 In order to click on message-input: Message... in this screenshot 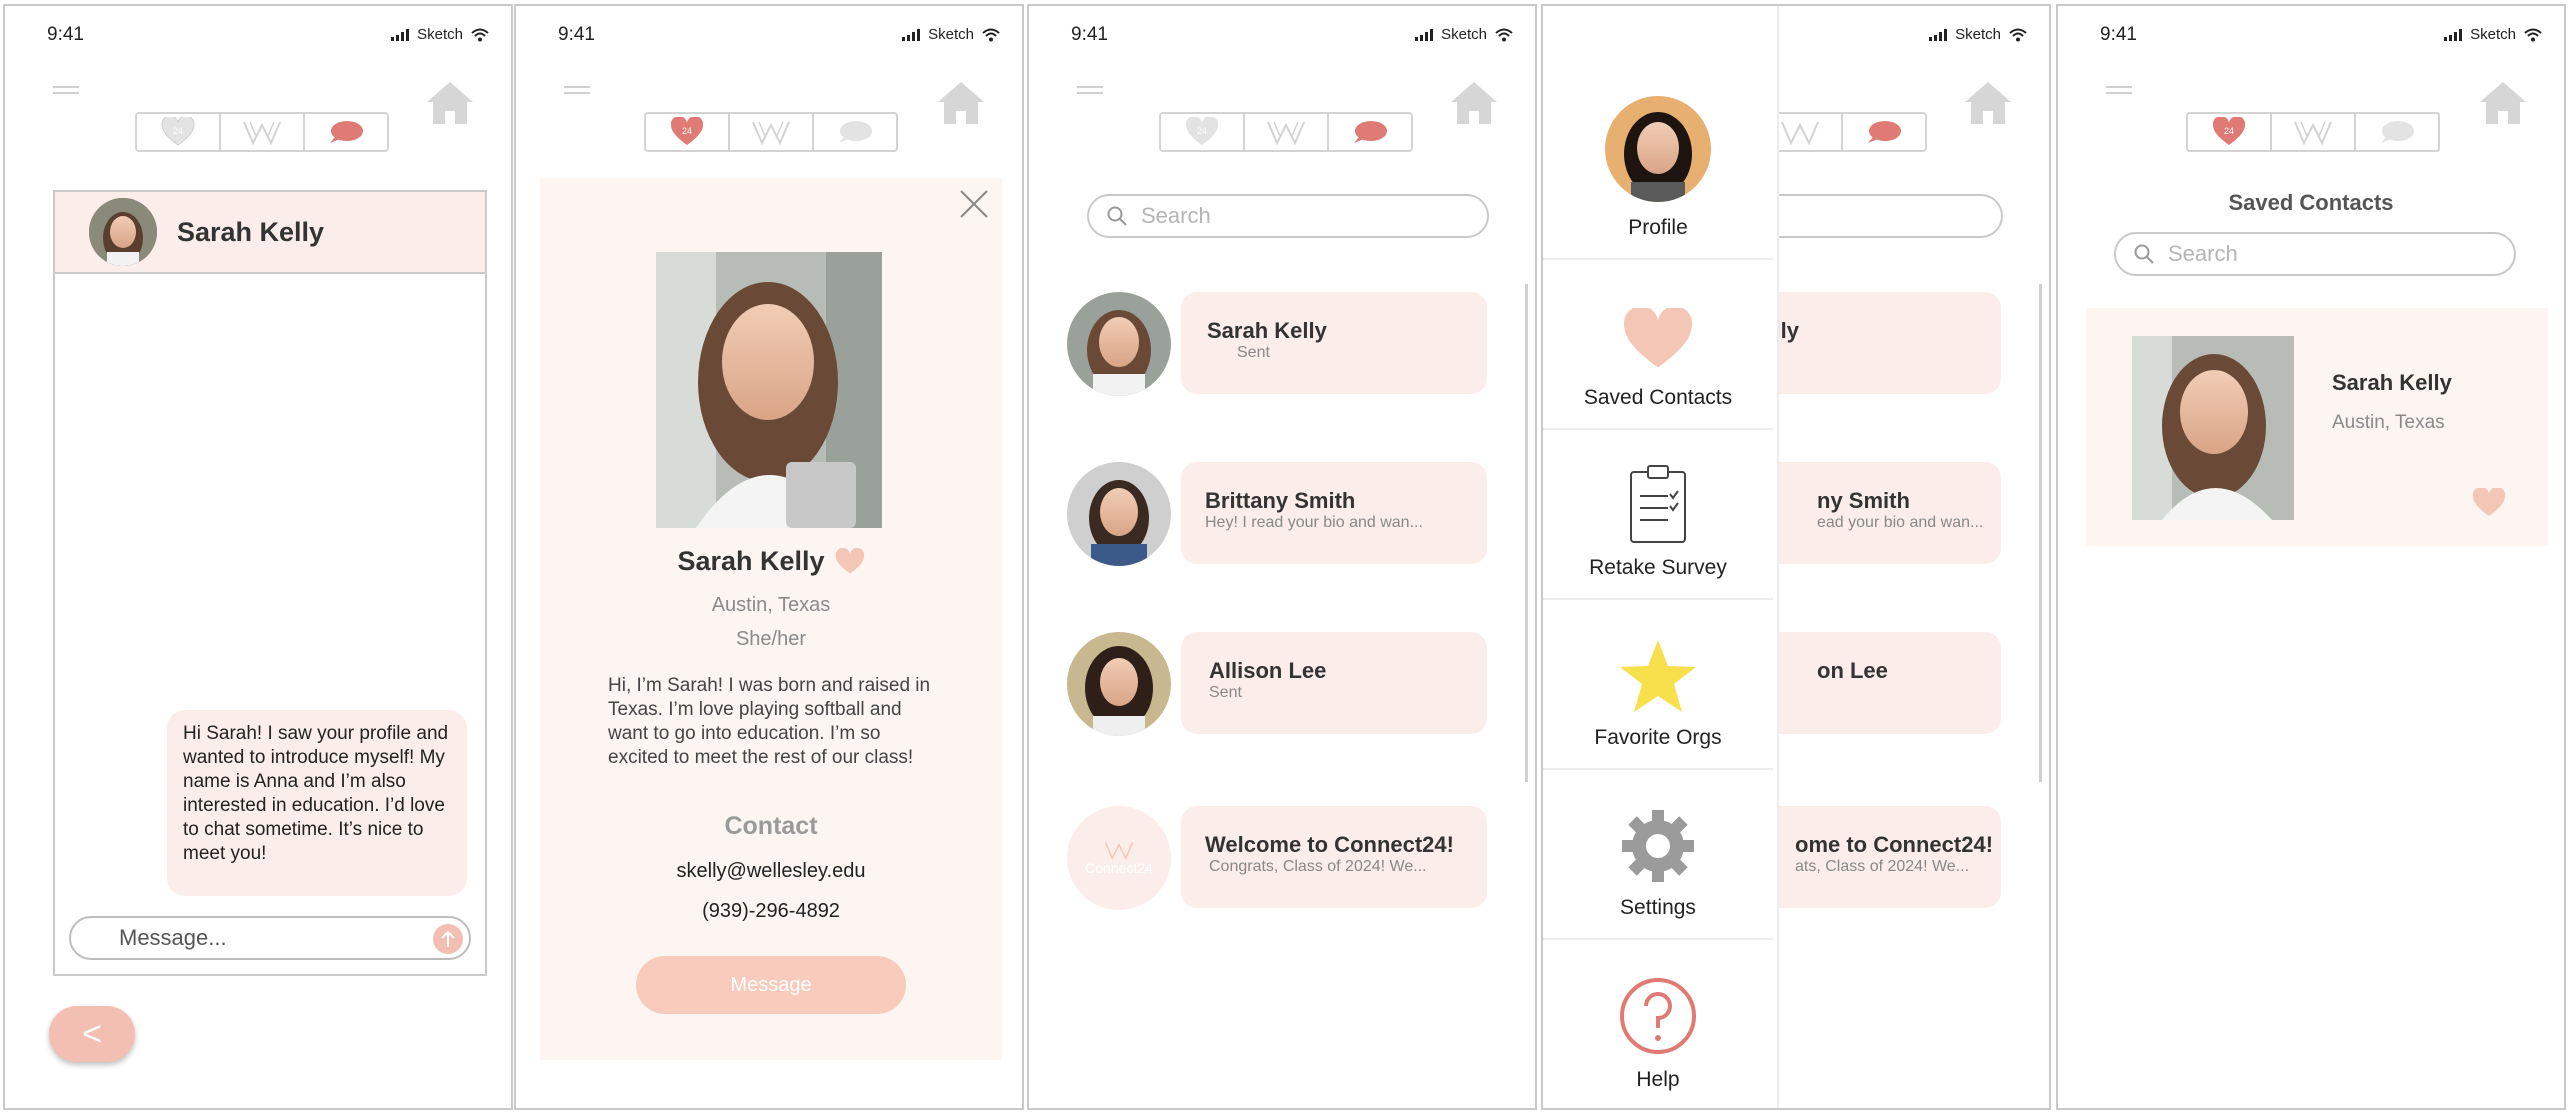, I will do `click(270, 938)`.